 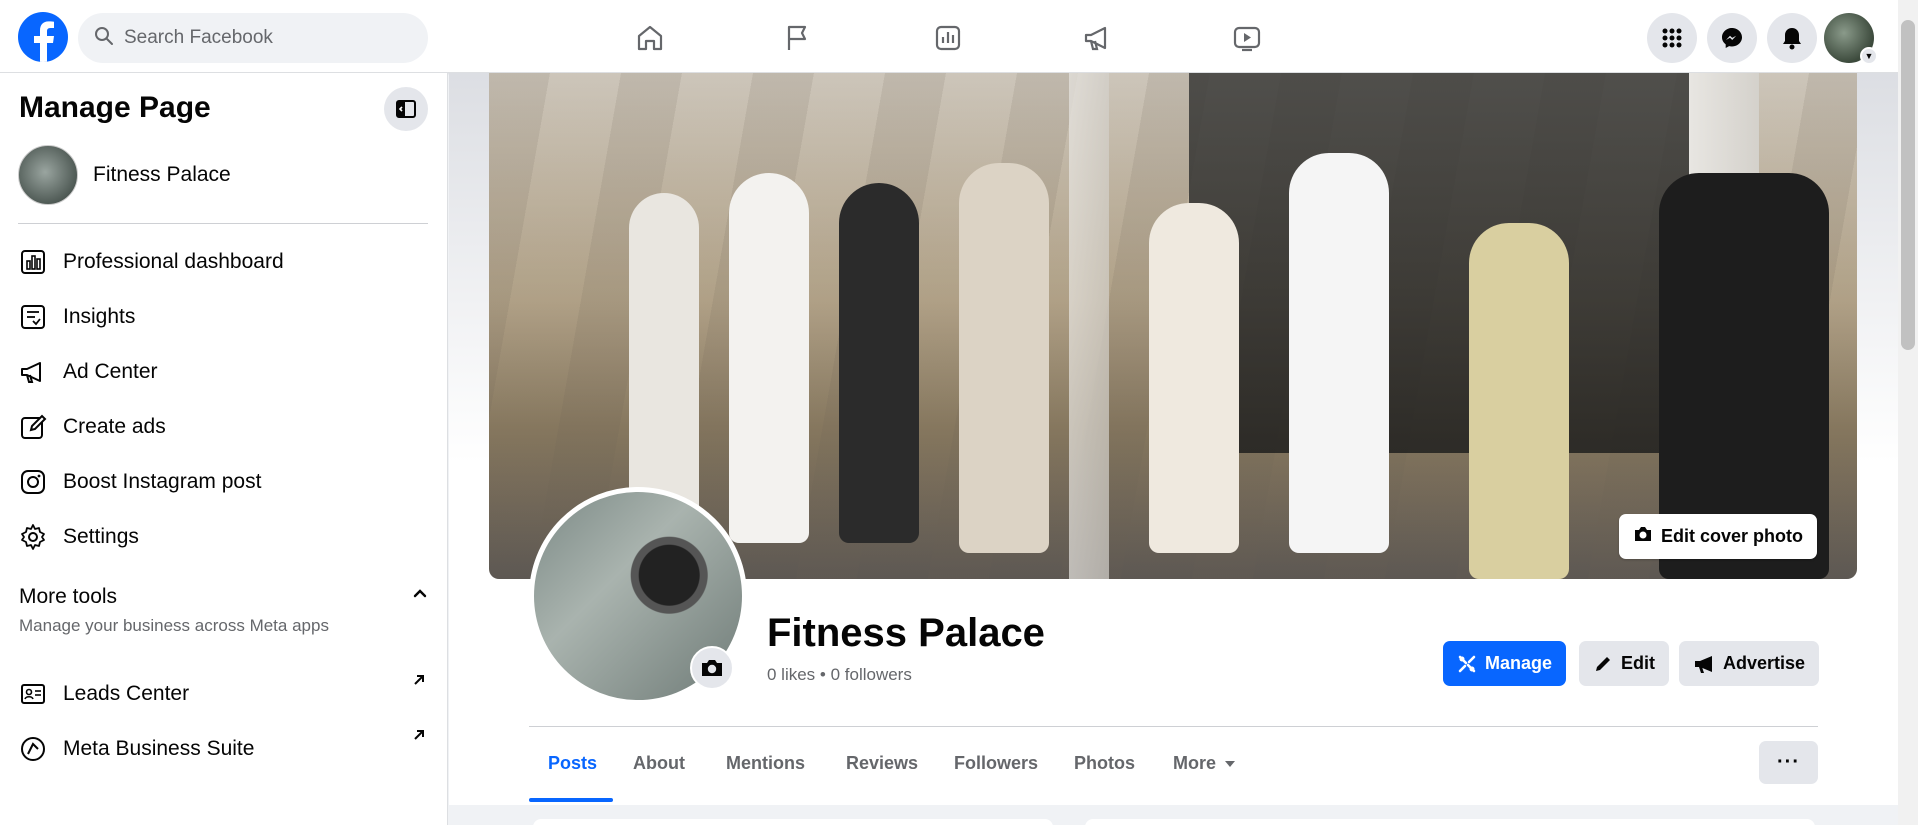 I want to click on sidebar-title: Manage Page, so click(x=115, y=107).